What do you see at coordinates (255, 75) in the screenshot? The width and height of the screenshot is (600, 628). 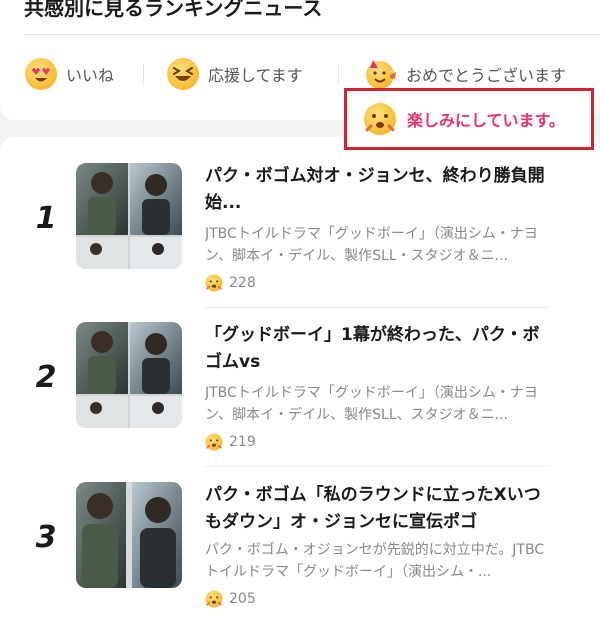 I see `tab-label: 応援してます` at bounding box center [255, 75].